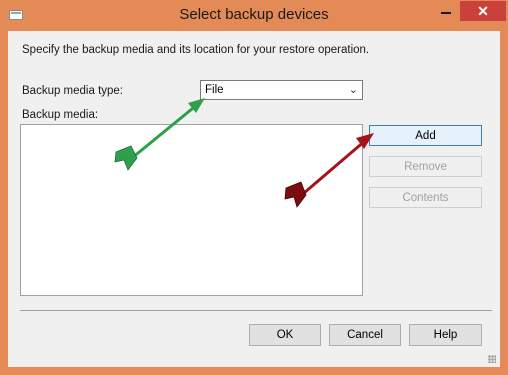 The image size is (508, 375). What do you see at coordinates (256, 310) in the screenshot?
I see `separator` at bounding box center [256, 310].